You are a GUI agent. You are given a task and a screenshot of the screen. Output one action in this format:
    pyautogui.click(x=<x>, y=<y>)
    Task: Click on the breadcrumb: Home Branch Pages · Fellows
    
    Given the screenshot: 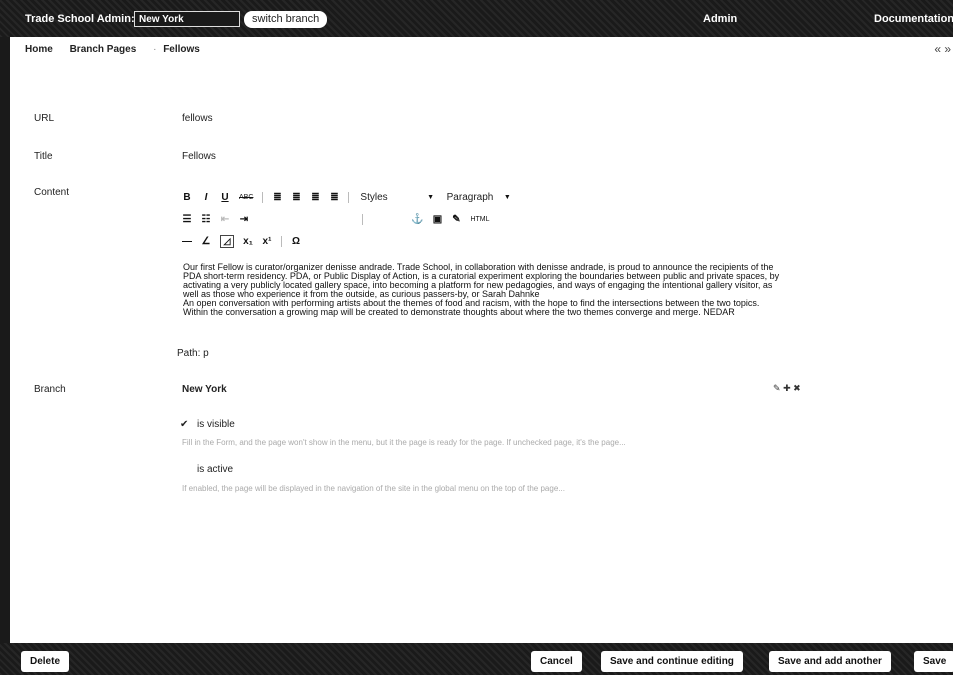 What is the action you would take?
    pyautogui.click(x=119, y=49)
    